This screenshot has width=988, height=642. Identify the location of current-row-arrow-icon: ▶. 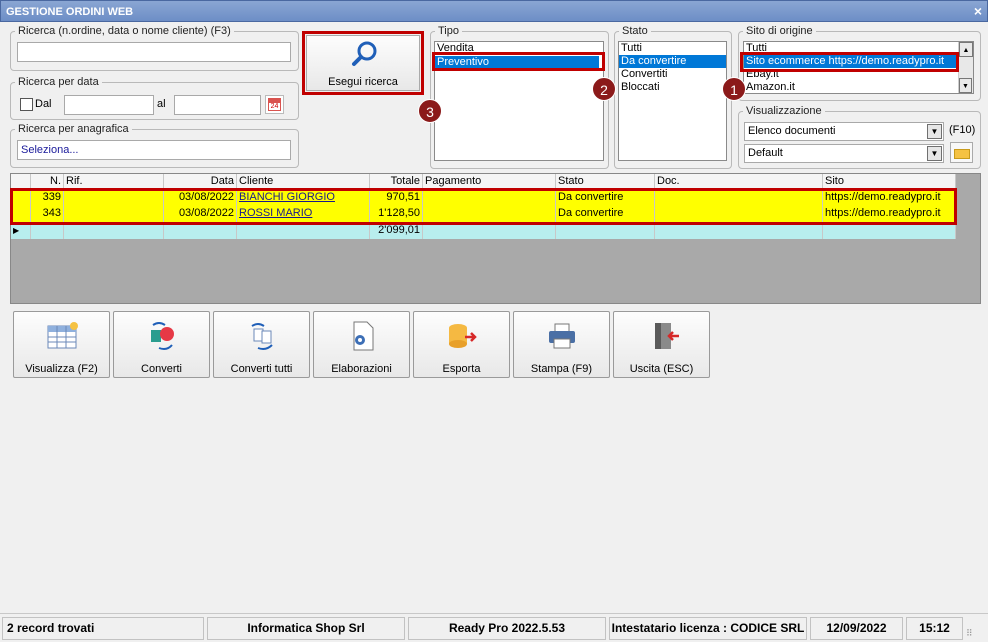
(21, 231).